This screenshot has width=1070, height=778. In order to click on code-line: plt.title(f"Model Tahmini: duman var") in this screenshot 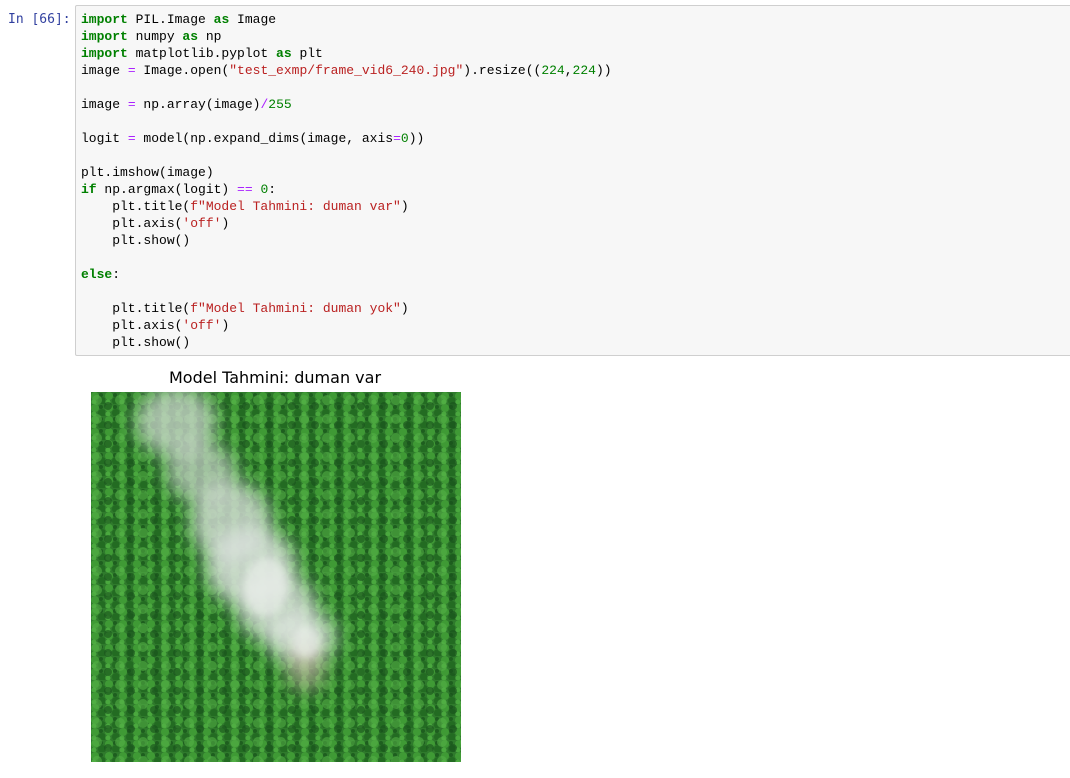, I will do `click(346, 206)`.